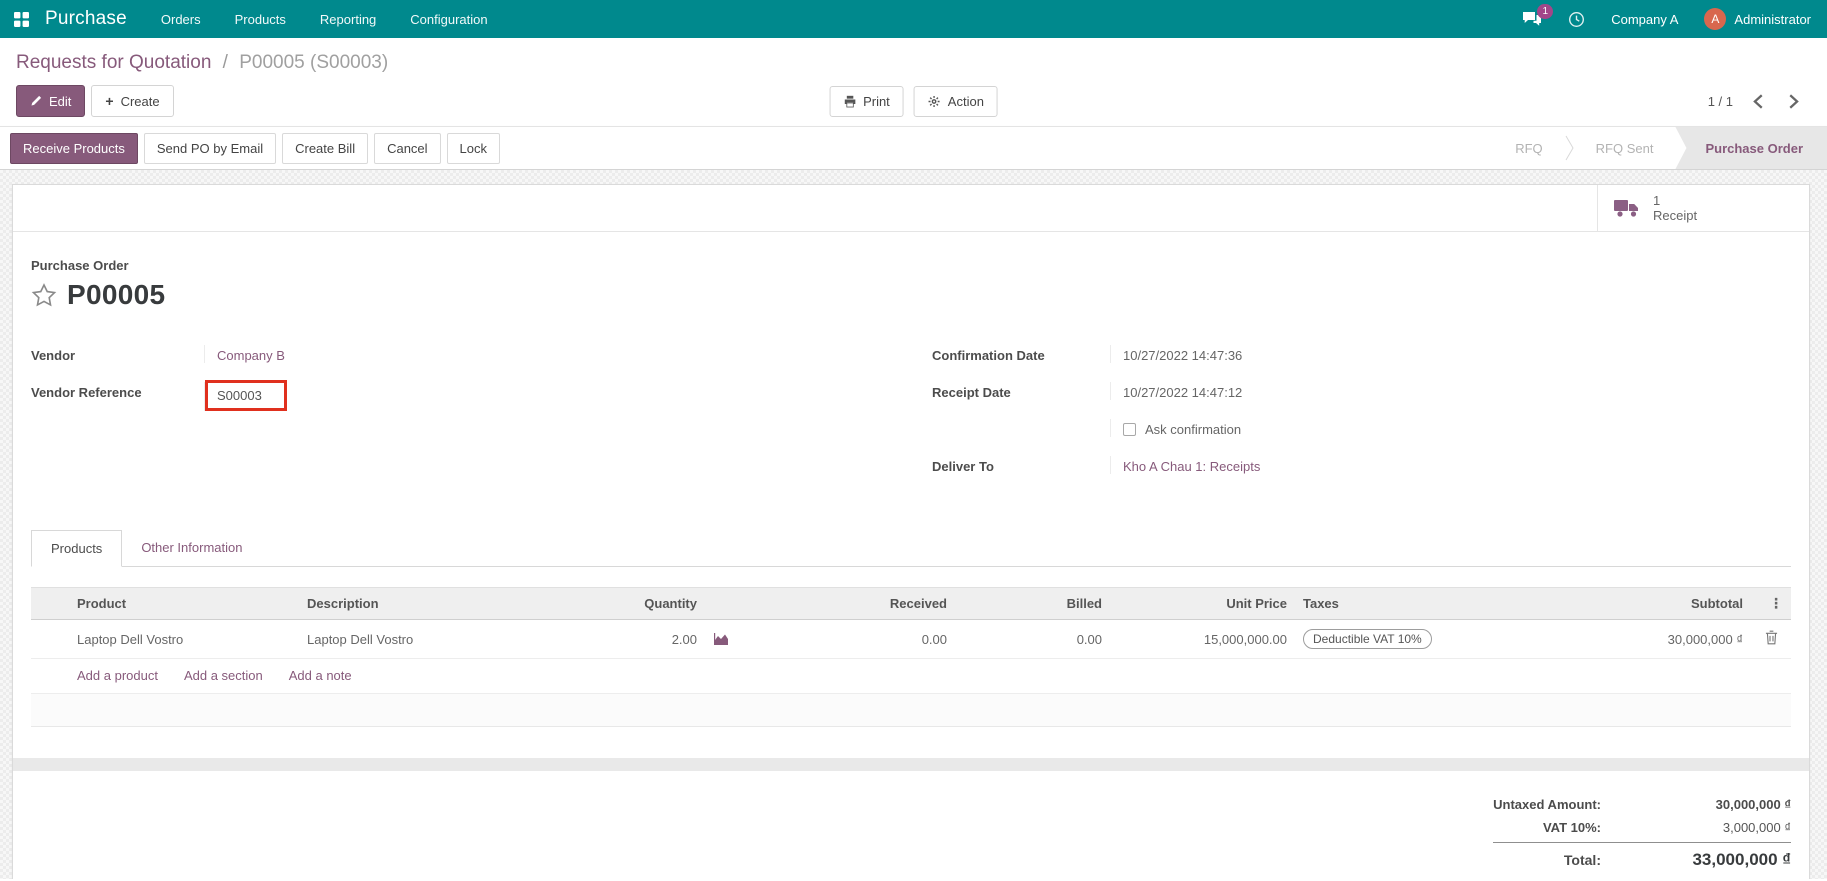 This screenshot has height=881, width=1827. I want to click on menu-products: Products, so click(260, 19).